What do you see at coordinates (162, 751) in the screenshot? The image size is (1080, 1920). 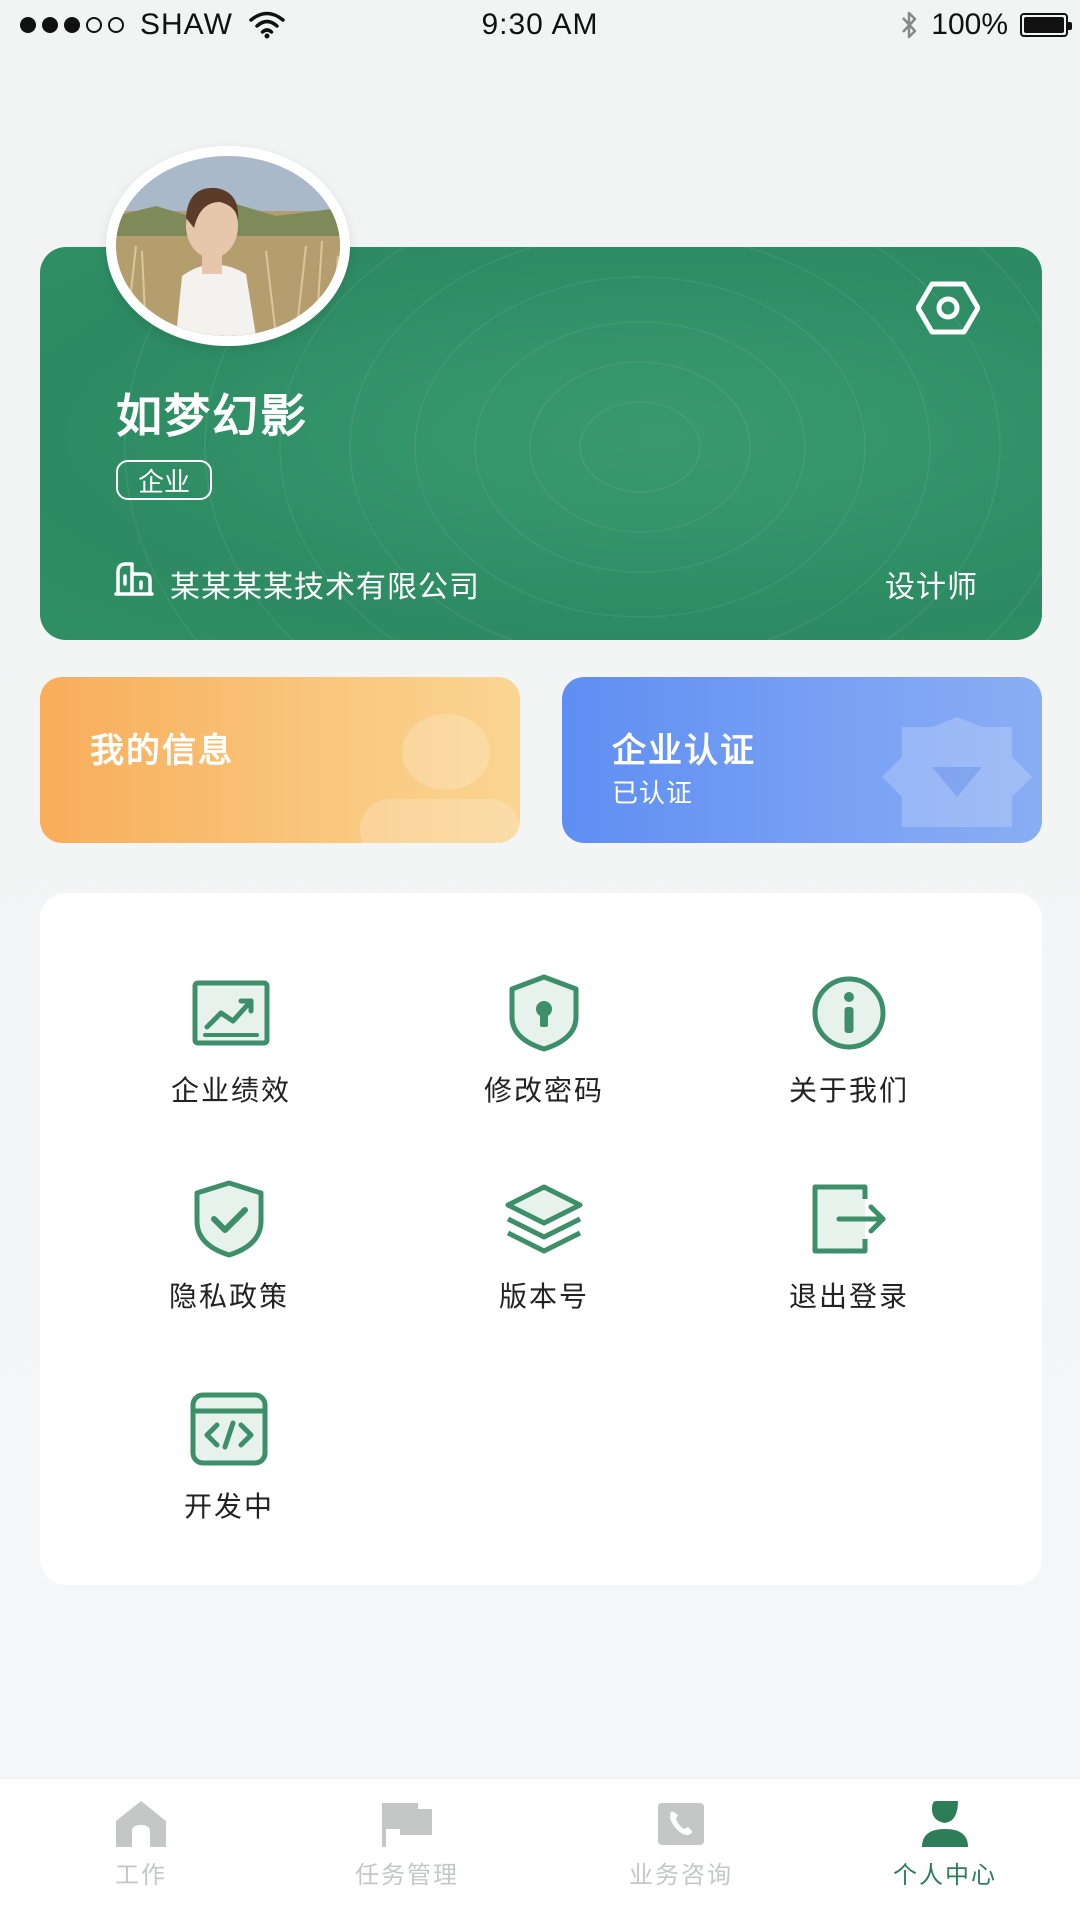 I see `my-info-title: 我的信息` at bounding box center [162, 751].